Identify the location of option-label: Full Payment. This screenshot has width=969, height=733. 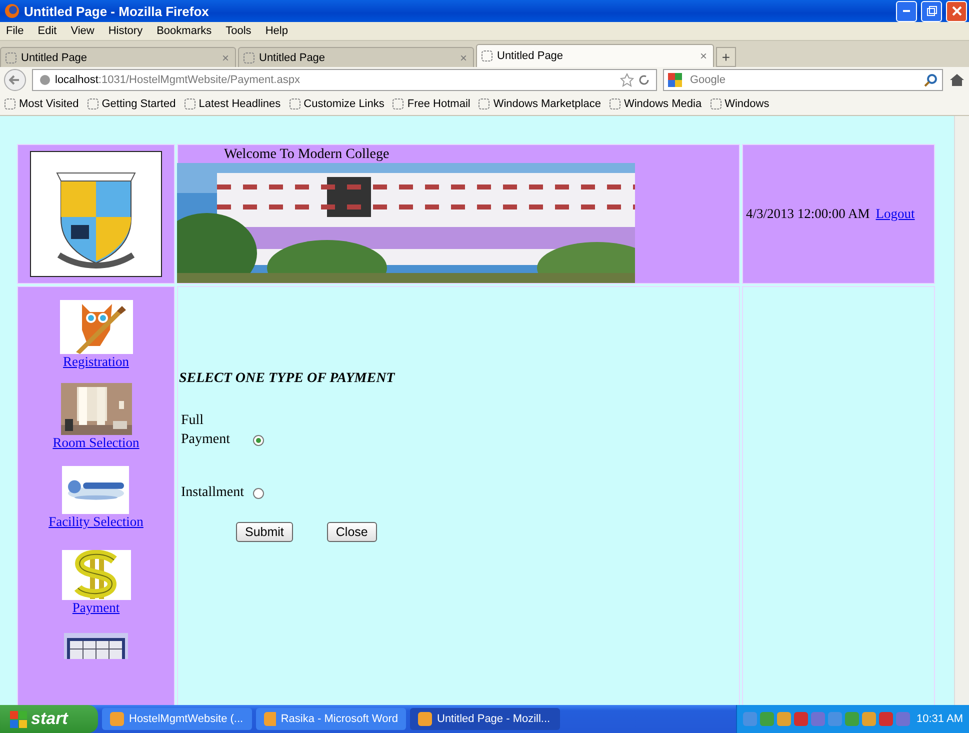
(206, 430).